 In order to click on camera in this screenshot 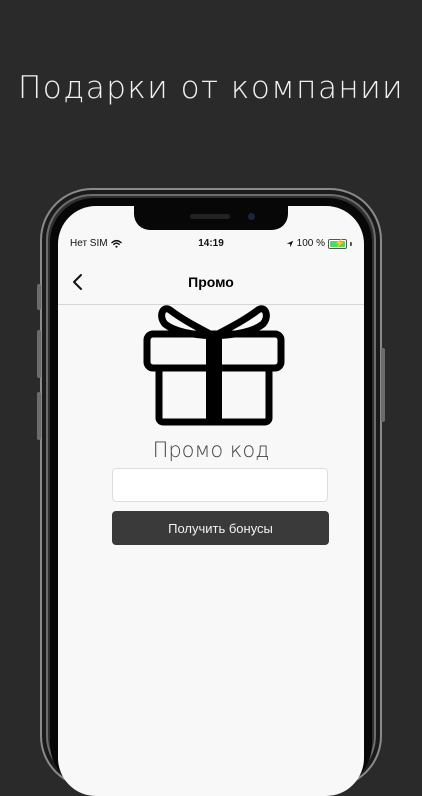, I will do `click(251, 216)`.